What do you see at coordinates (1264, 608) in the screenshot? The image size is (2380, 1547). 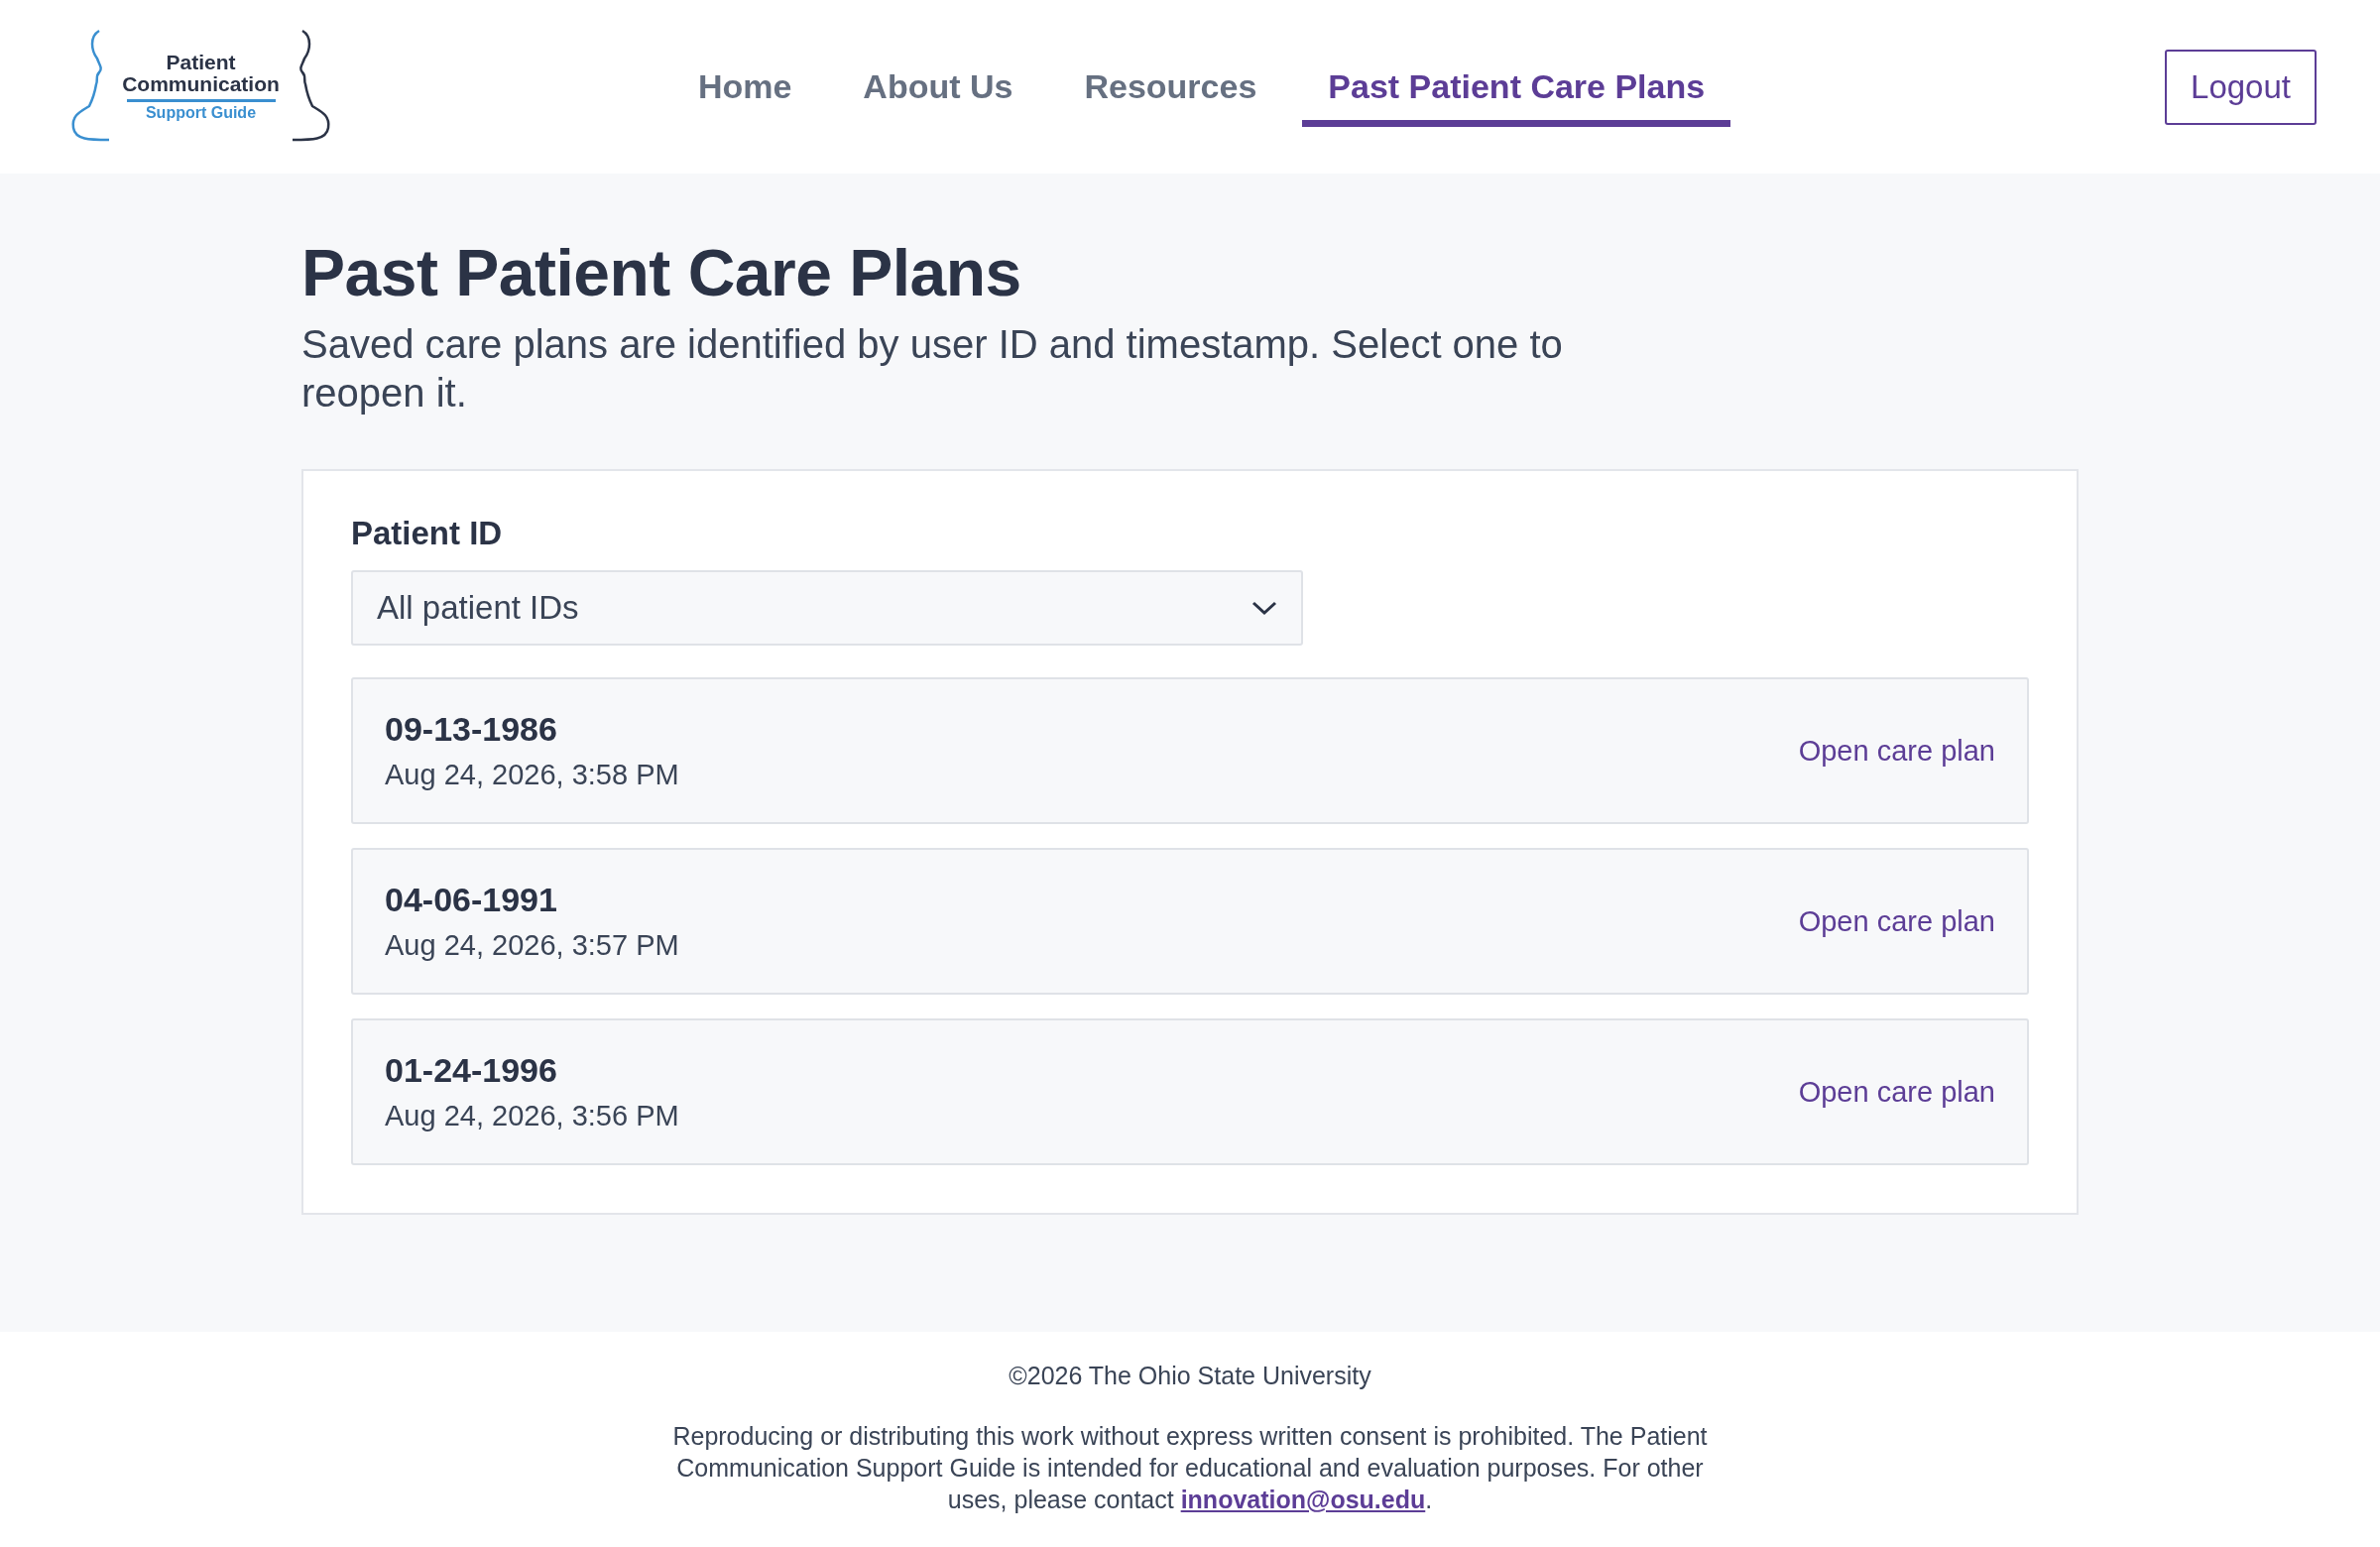 I see `chevron-down-icon` at bounding box center [1264, 608].